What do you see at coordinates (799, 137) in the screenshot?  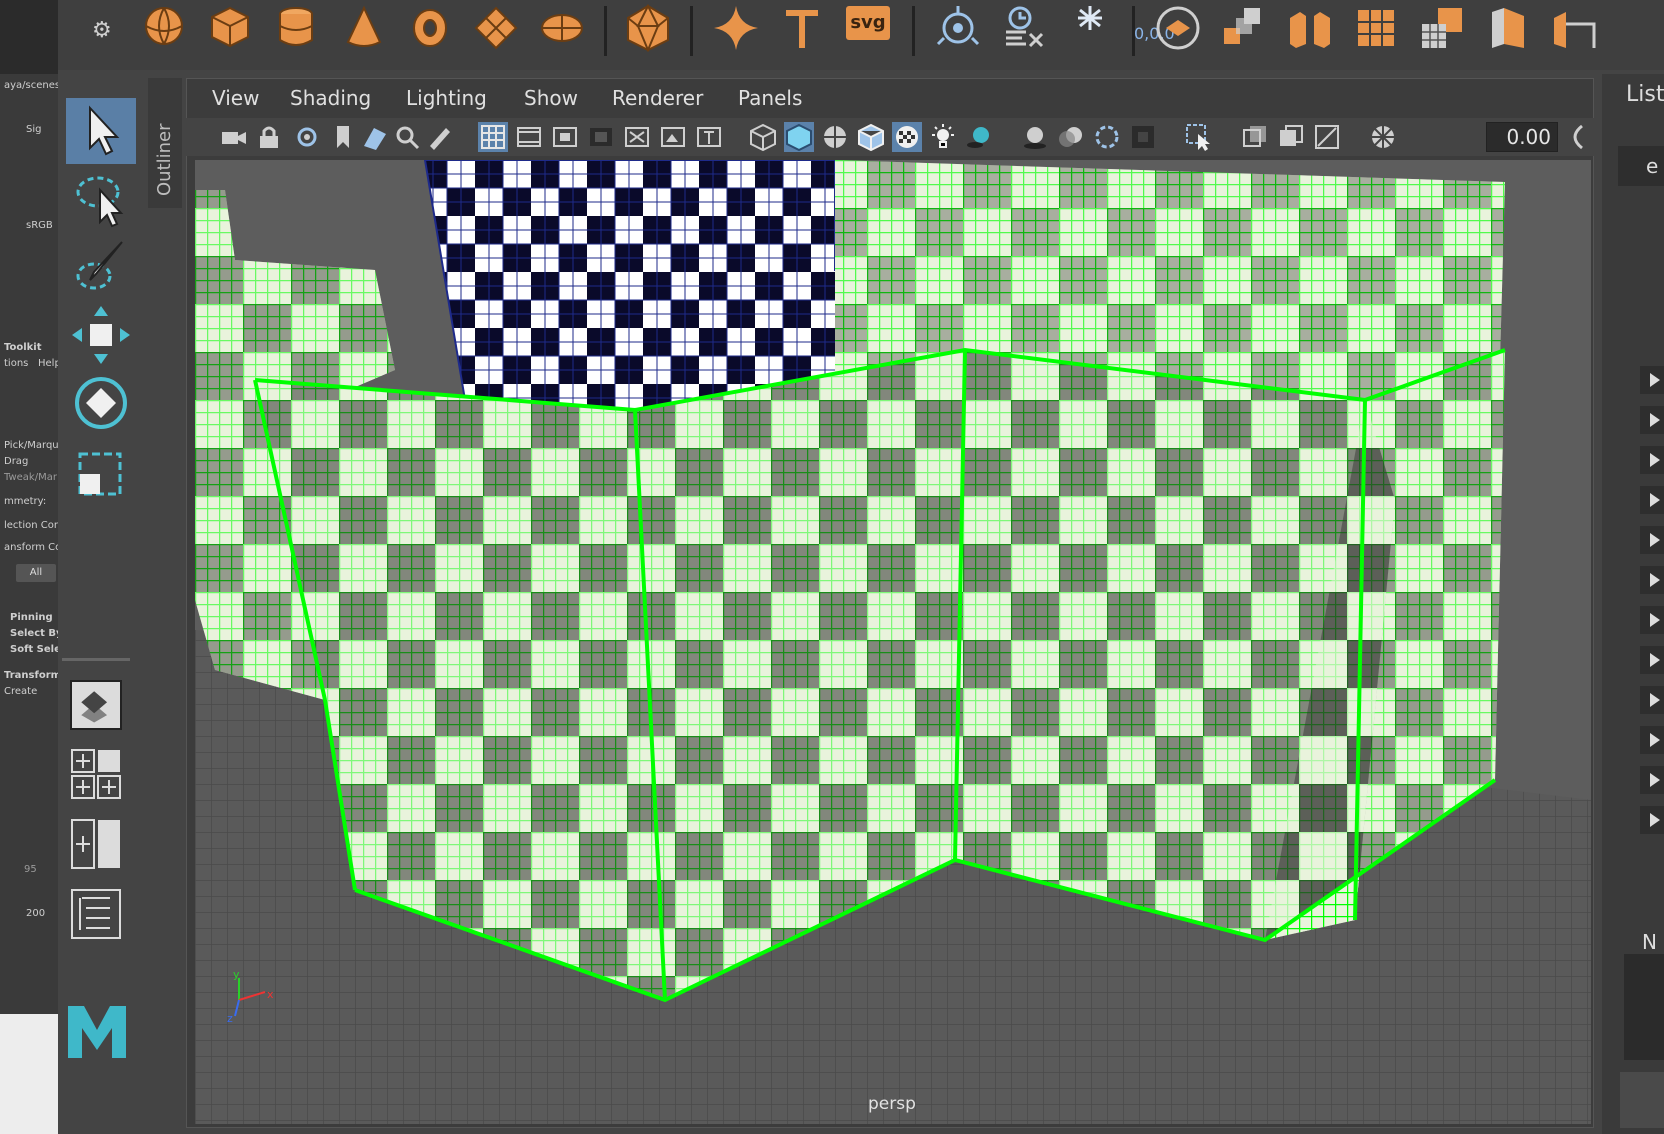 I see `smooth-shading-icon` at bounding box center [799, 137].